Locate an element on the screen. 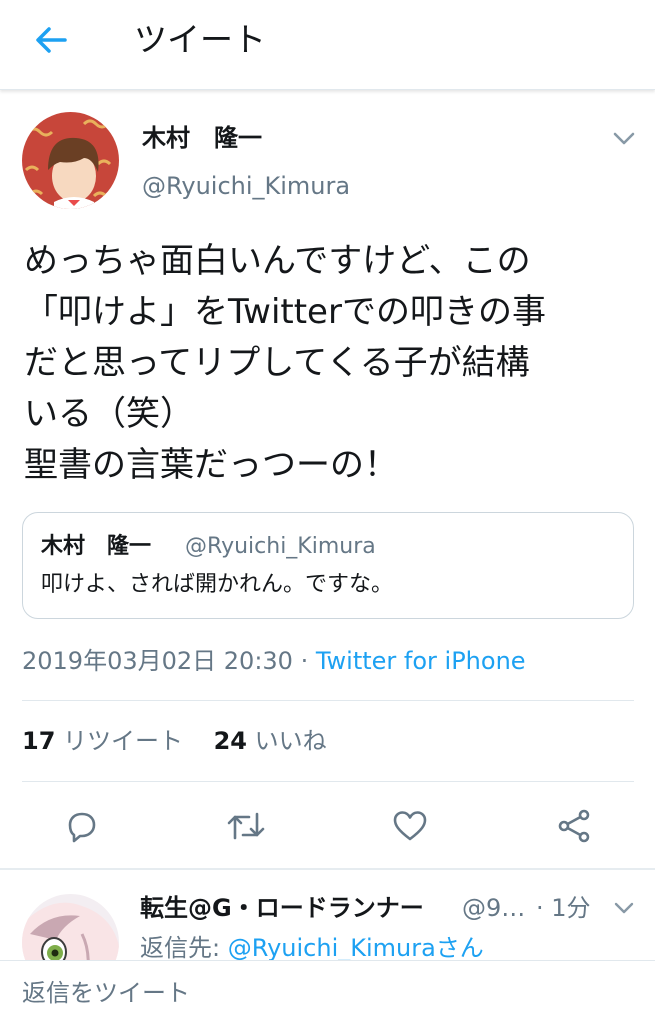  reply-to-line: 返信先: @Ryuichi_Kimuraさん is located at coordinates (312, 946).